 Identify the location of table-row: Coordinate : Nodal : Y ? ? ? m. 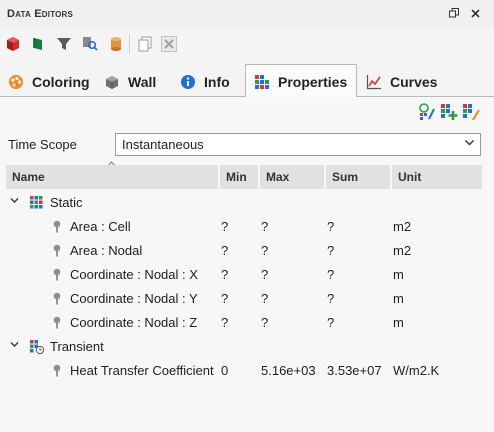
(244, 299).